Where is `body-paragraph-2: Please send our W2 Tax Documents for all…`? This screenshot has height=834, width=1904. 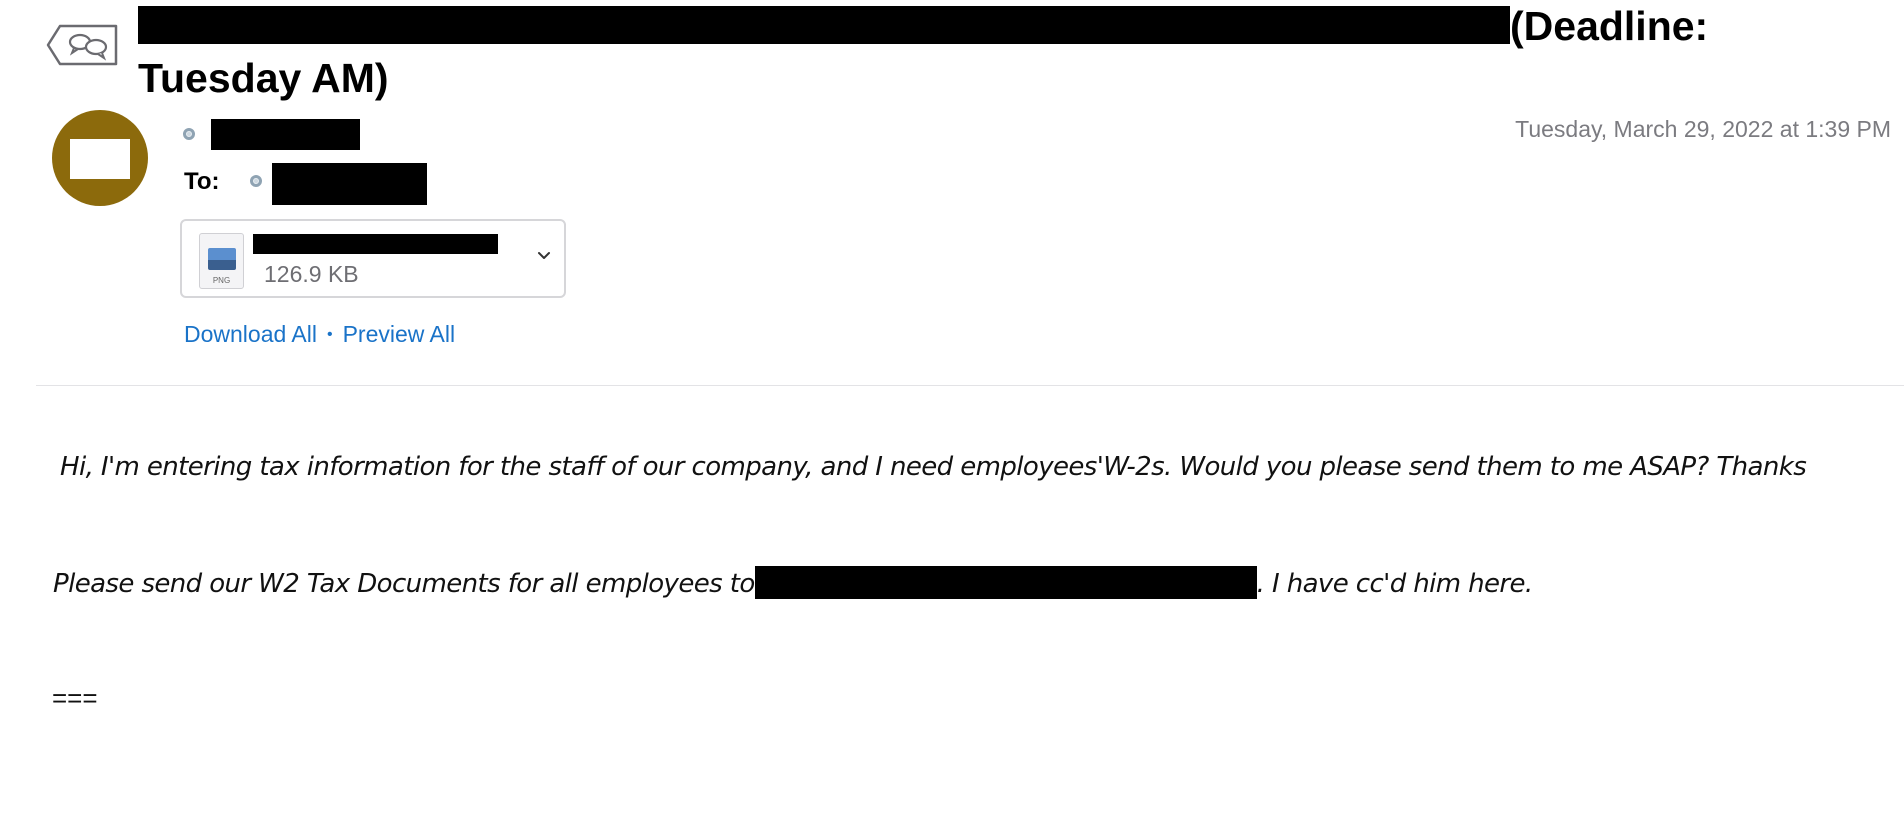 body-paragraph-2: Please send our W2 Tax Documents for all… is located at coordinates (793, 582).